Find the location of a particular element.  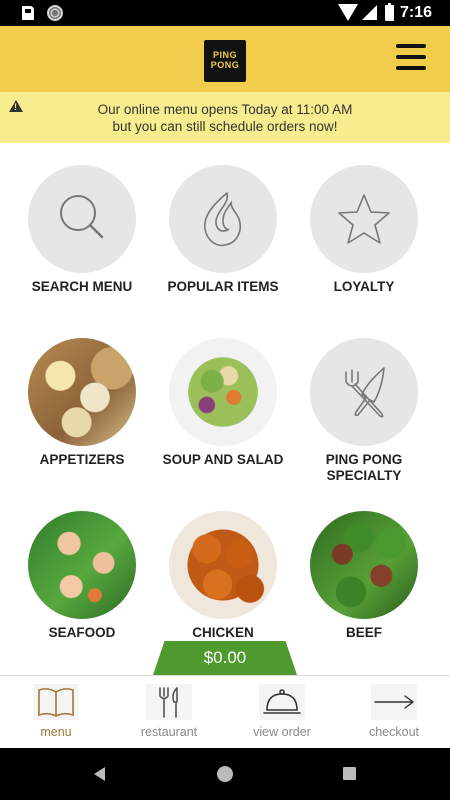

tile-label: PING PONG SPECIALTY is located at coordinates (364, 467).